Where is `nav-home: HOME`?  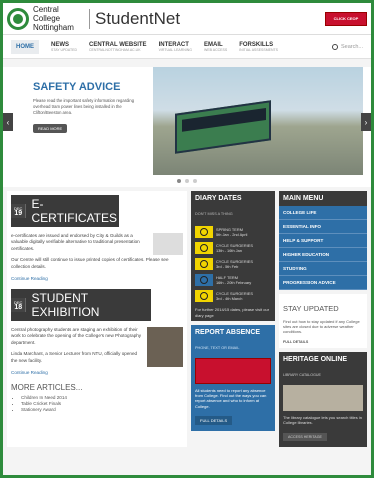 nav-home: HOME is located at coordinates (25, 46).